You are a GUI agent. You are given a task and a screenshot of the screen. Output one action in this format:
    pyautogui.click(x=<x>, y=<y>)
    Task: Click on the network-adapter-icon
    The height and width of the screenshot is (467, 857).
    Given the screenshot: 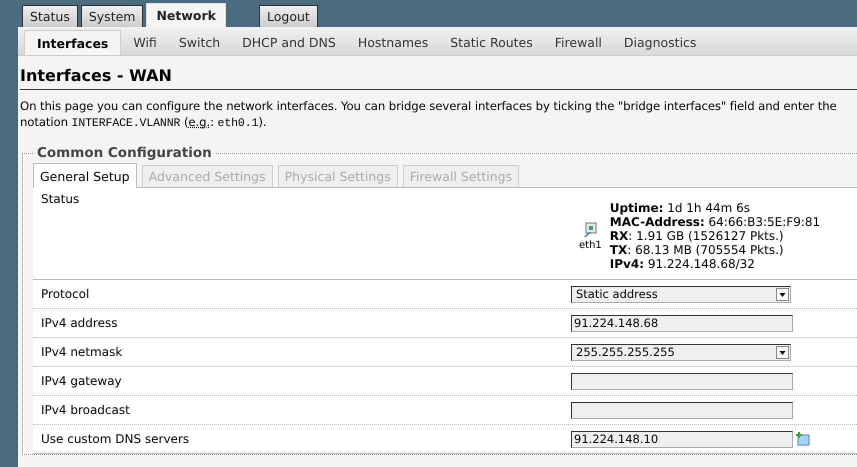 What is the action you would take?
    pyautogui.click(x=590, y=230)
    